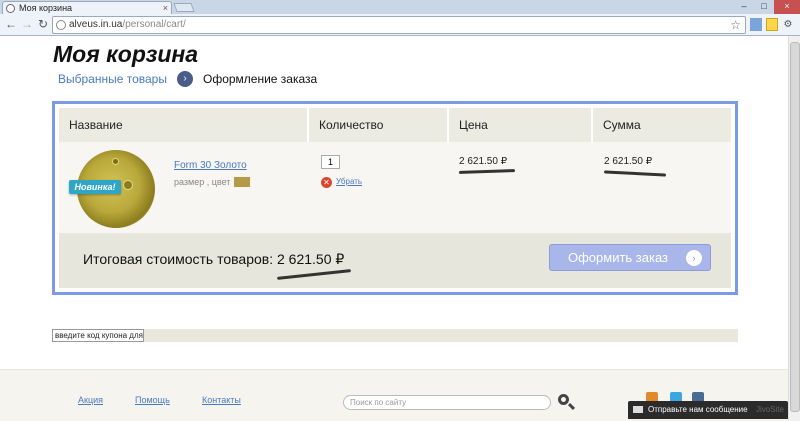 The image size is (800, 421). I want to click on globe-icon, so click(61, 25).